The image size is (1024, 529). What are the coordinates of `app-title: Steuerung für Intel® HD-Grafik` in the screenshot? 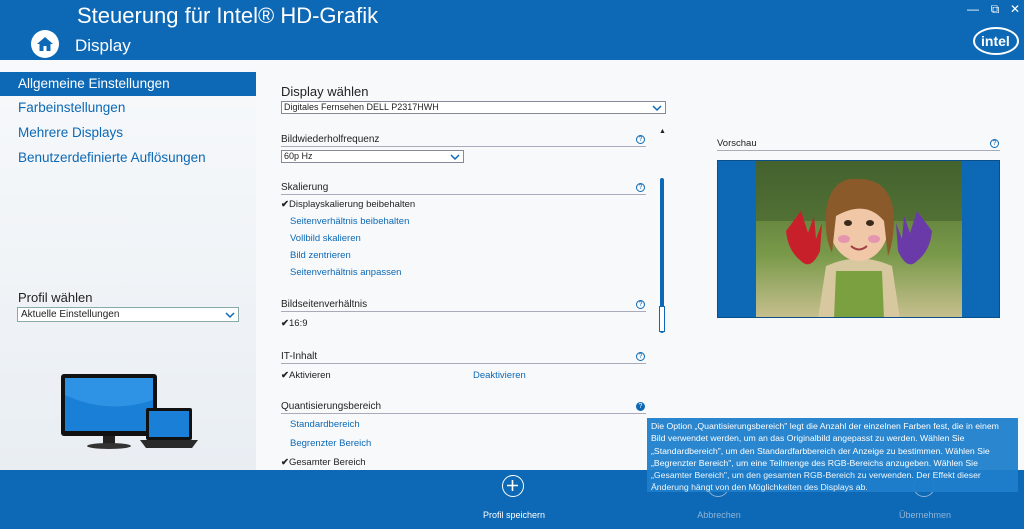 It's located at (228, 15).